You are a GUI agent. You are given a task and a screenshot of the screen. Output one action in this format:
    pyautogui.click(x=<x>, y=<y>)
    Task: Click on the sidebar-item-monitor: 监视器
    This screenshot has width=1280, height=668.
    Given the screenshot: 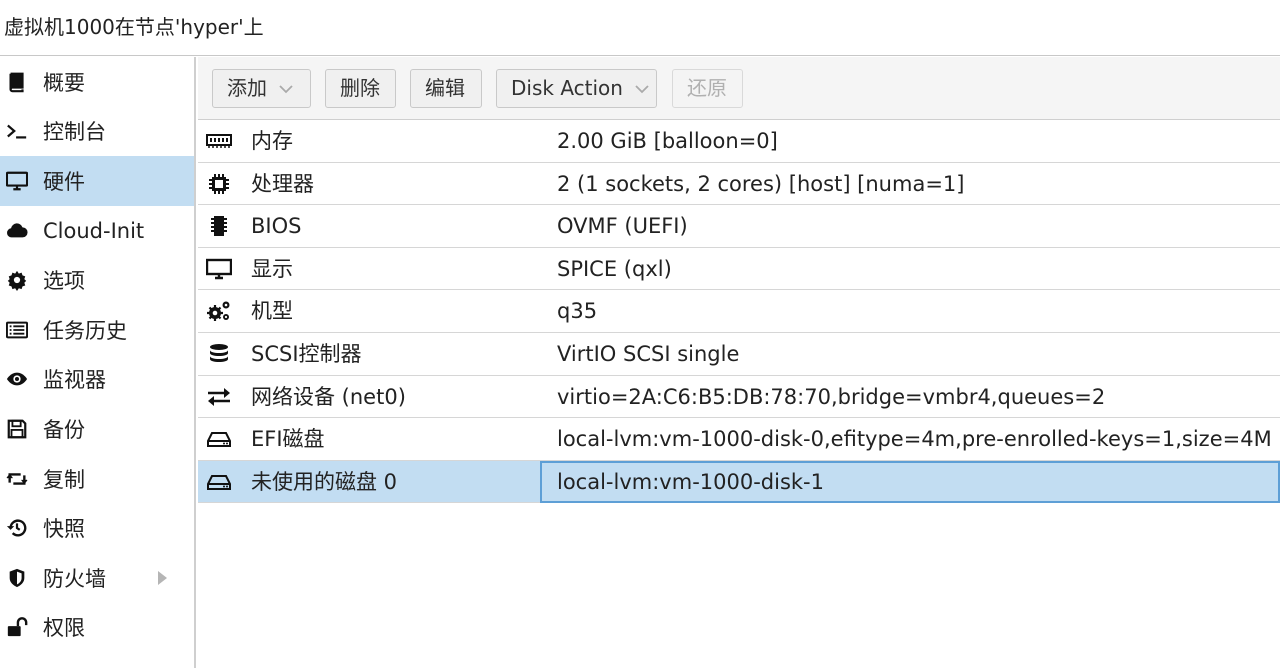 What is the action you would take?
    pyautogui.click(x=97, y=380)
    